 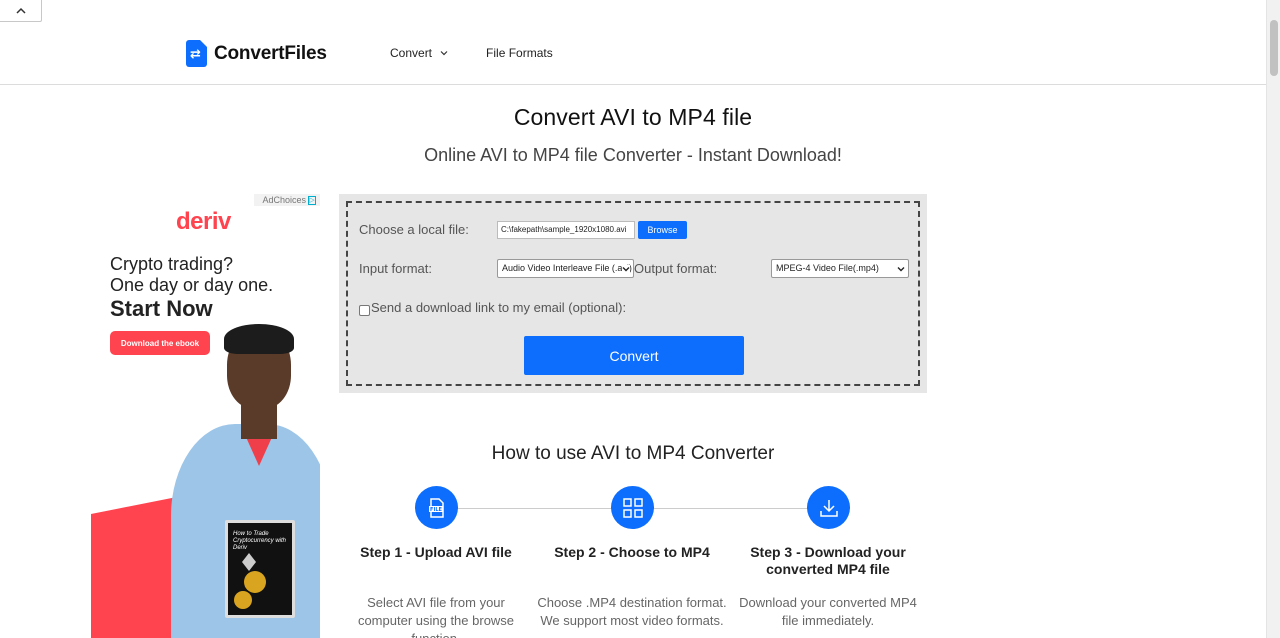 I want to click on nav-convert: Convert, so click(x=419, y=53).